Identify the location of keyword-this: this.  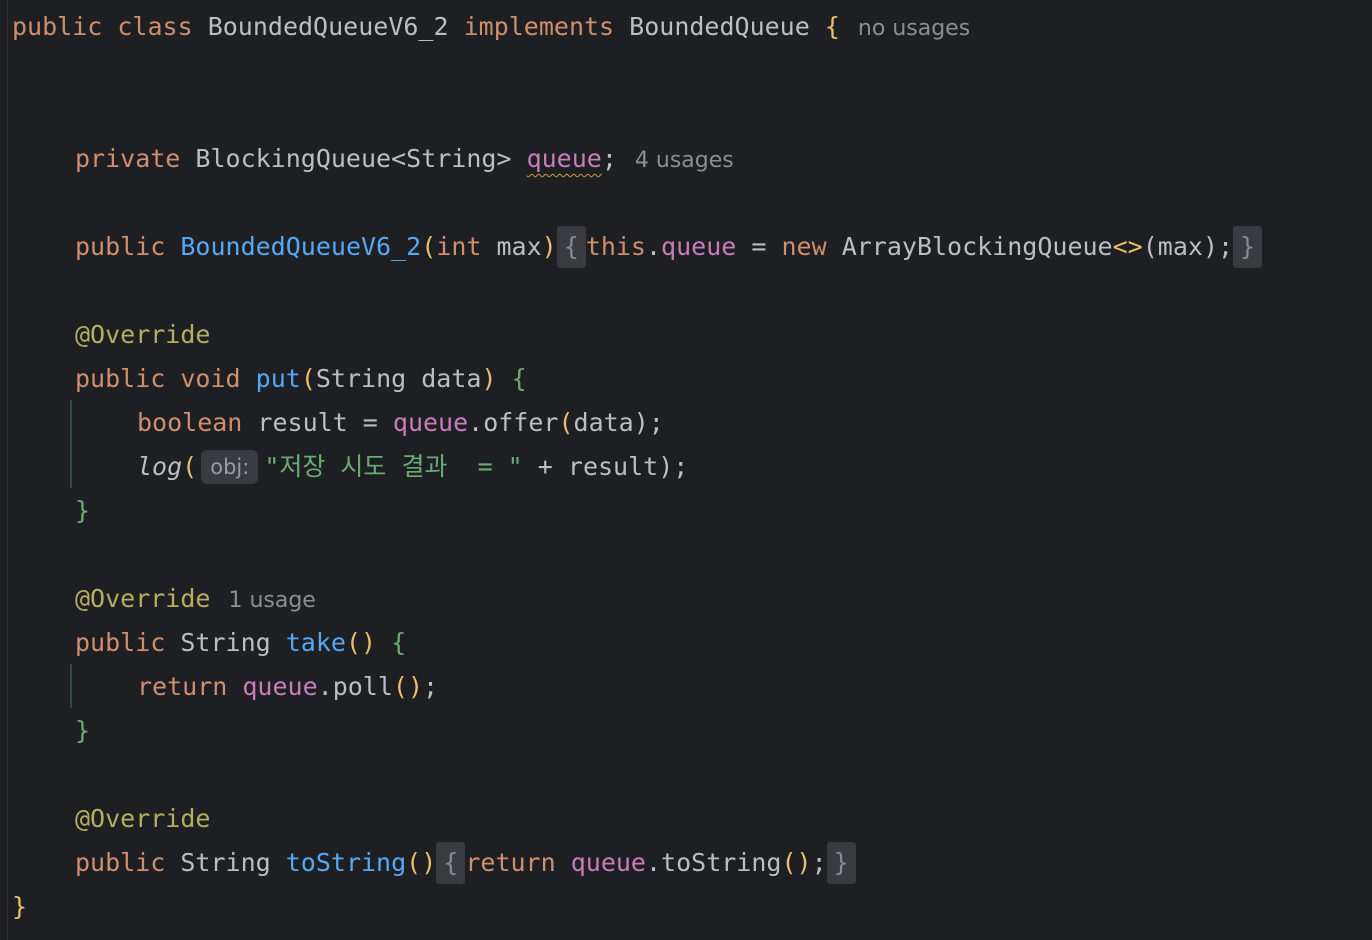
(615, 246).